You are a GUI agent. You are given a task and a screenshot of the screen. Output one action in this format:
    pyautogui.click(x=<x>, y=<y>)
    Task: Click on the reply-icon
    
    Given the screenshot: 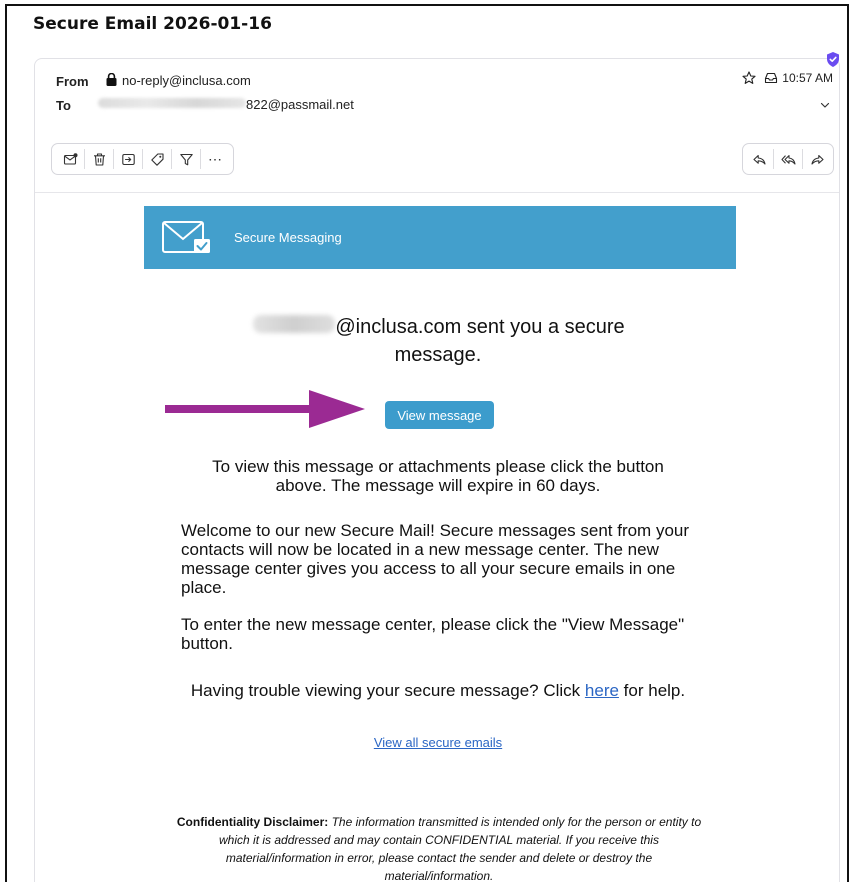 What is the action you would take?
    pyautogui.click(x=759, y=159)
    